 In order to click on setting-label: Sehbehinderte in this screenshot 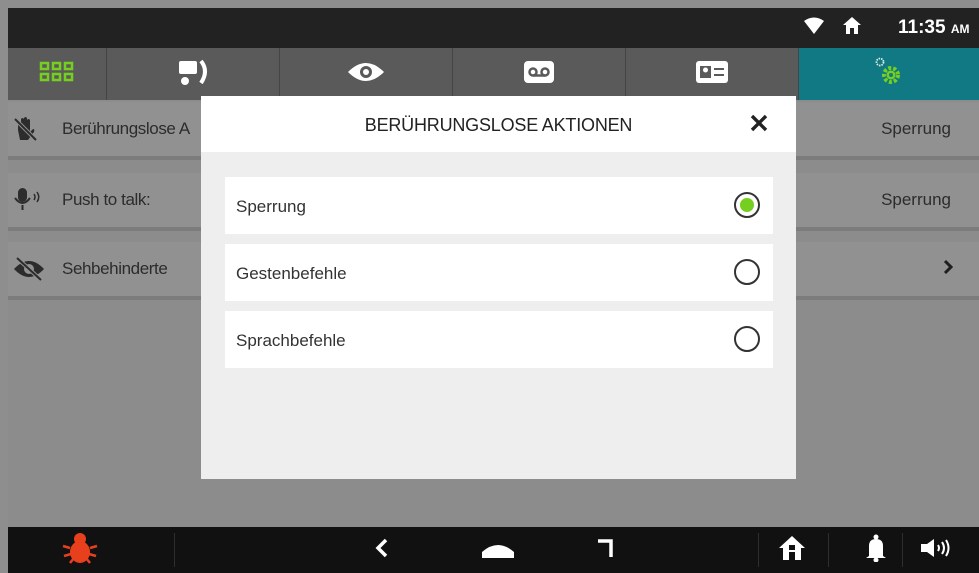, I will do `click(115, 268)`.